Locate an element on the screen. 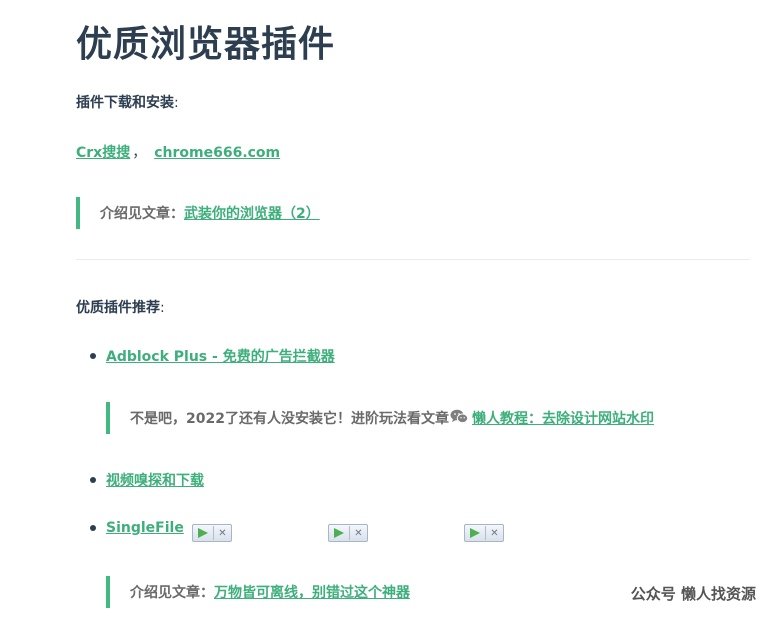 The height and width of the screenshot is (620, 776). divider is located at coordinates (413, 259).